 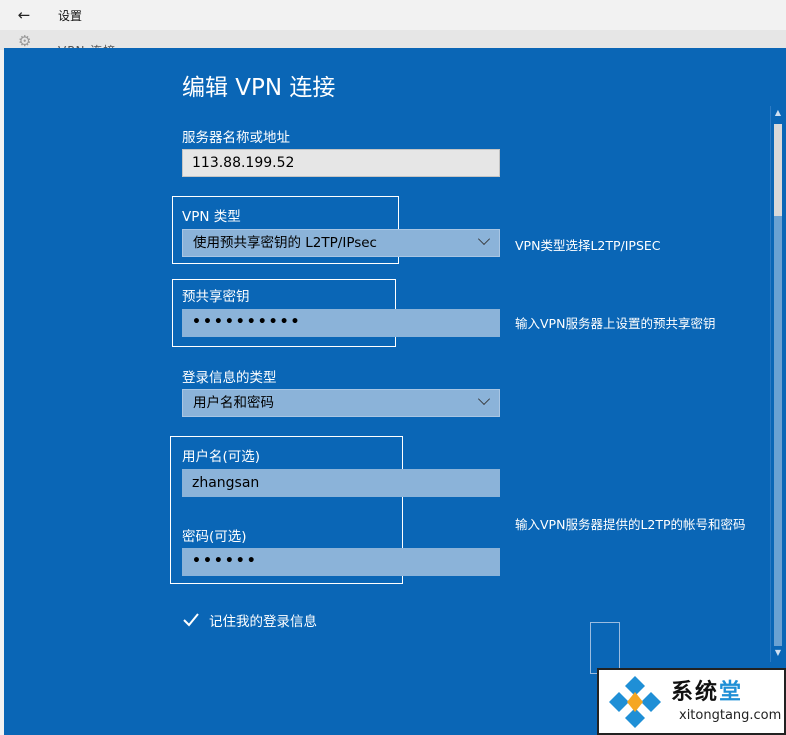 I want to click on username-label: 用户名(可选), so click(x=221, y=457).